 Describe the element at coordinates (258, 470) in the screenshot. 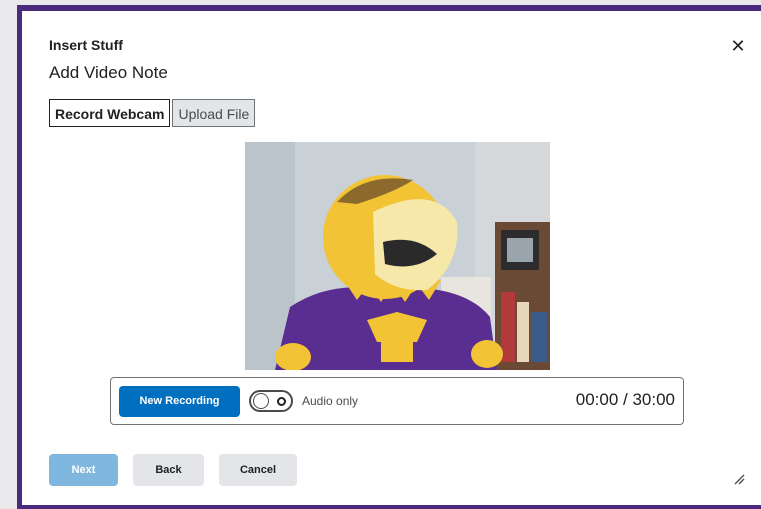

I see `cancel-button: Cancel` at that location.